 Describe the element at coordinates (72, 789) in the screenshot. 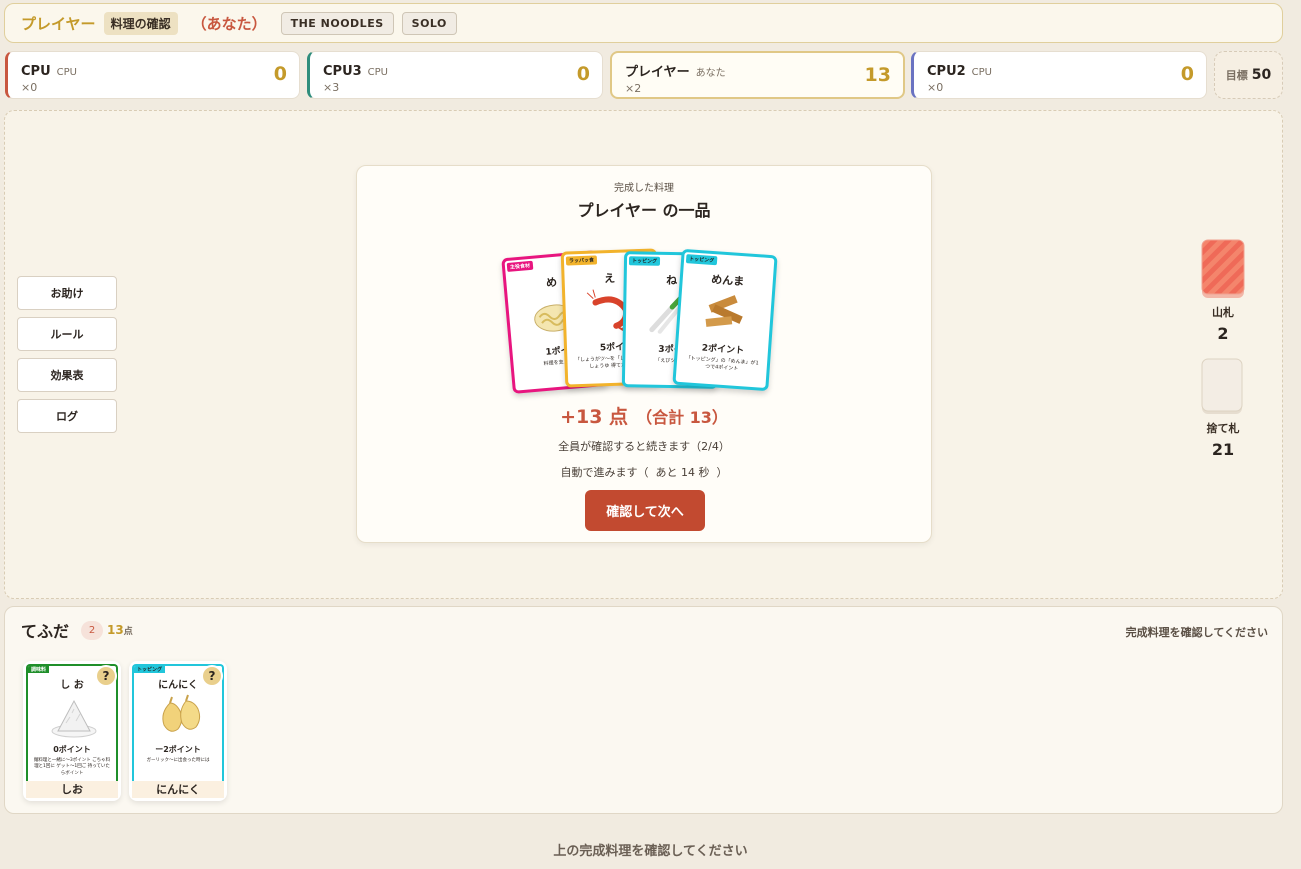

I see `card-label: しお` at that location.